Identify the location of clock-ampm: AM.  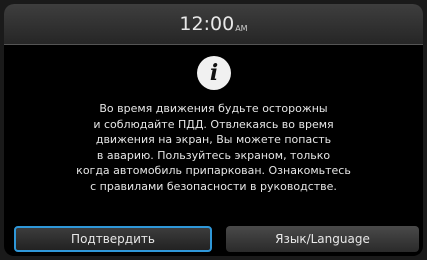
(241, 28).